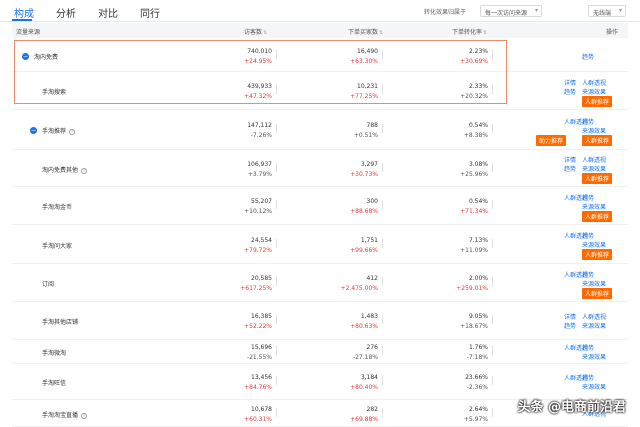 The image size is (640, 427). I want to click on source-name: 手淘问大家, so click(57, 245).